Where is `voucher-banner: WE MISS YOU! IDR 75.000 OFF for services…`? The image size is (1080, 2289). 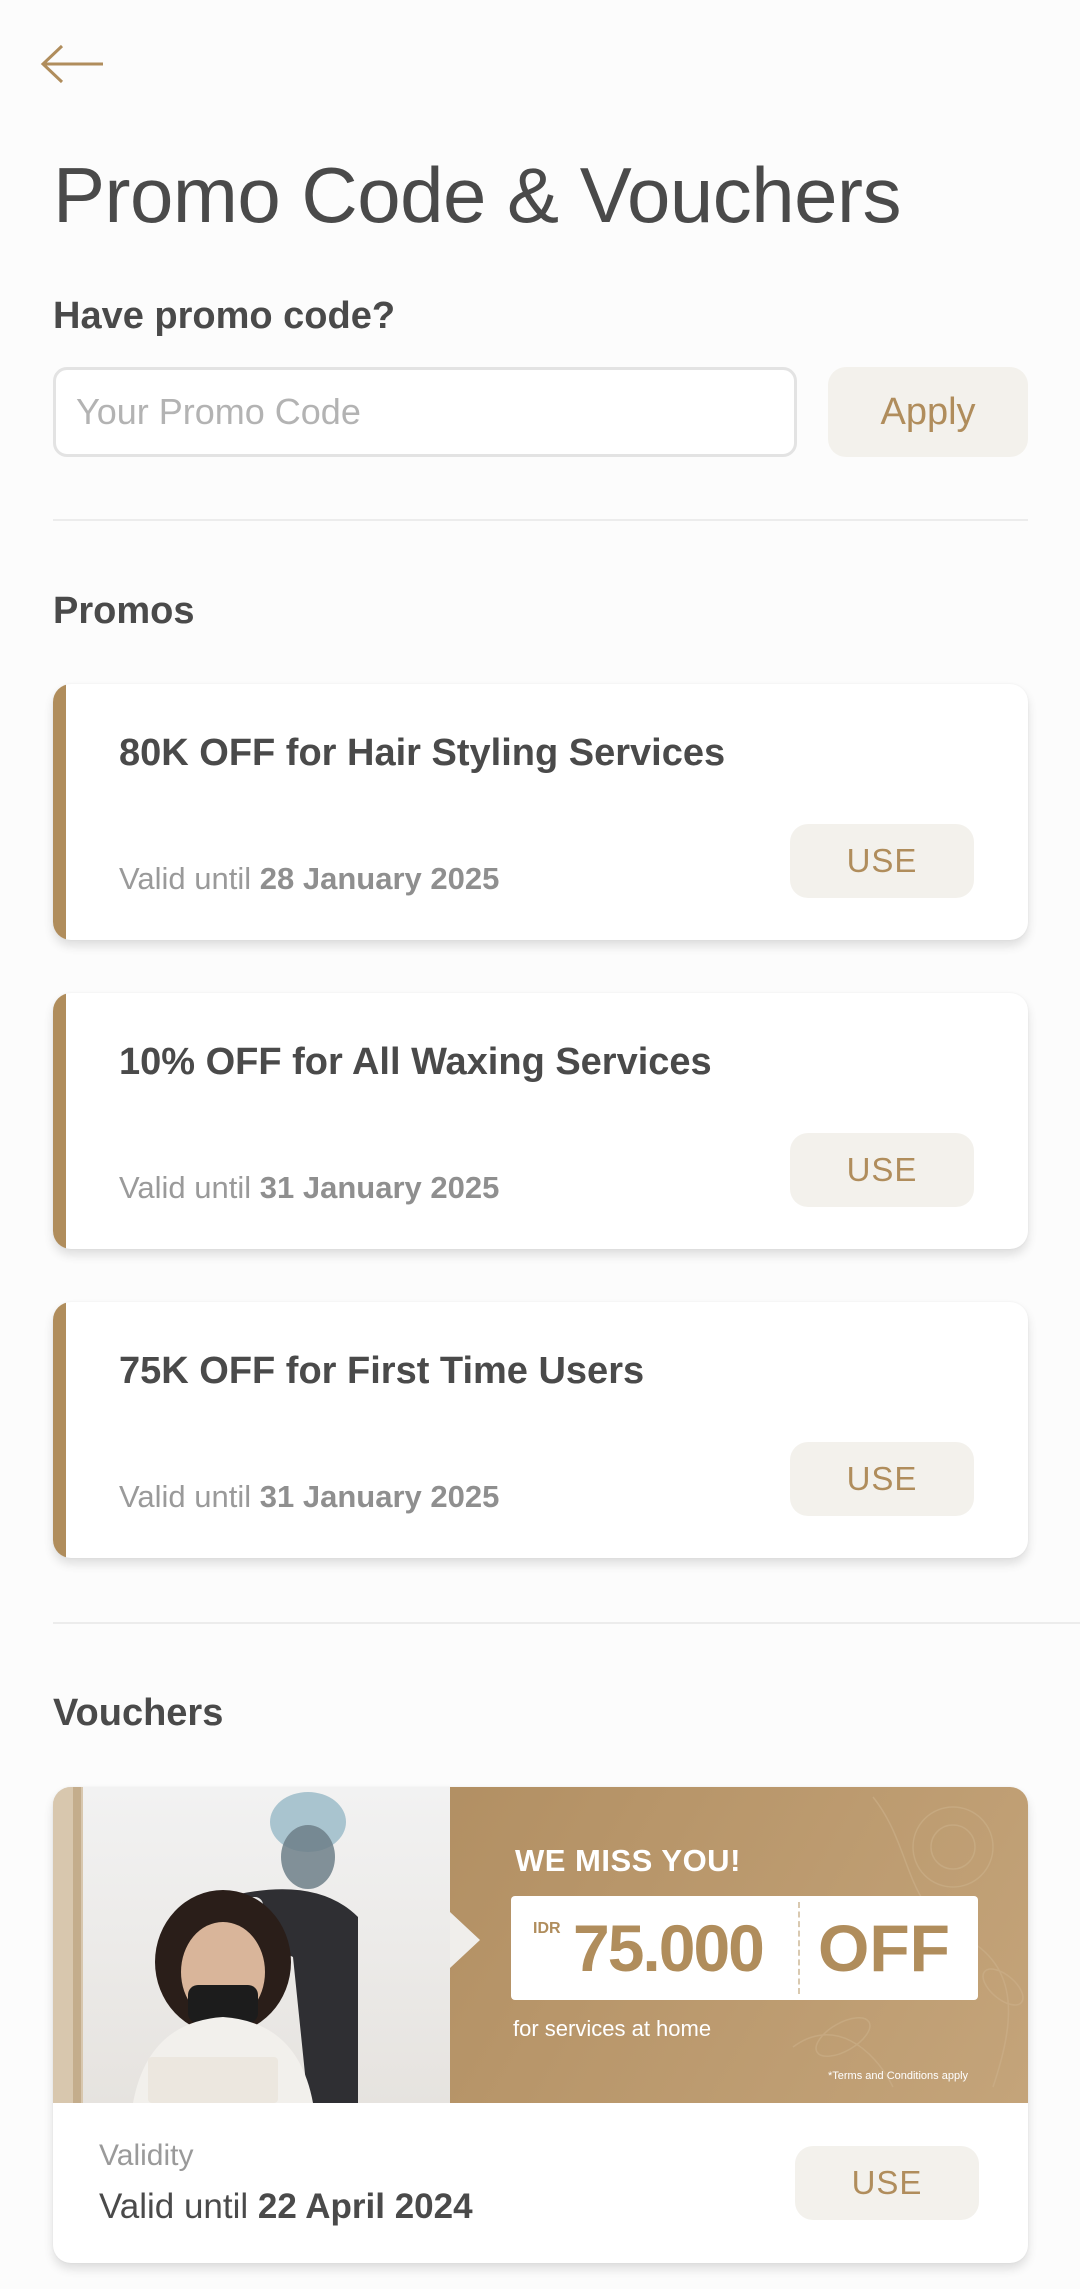
voucher-banner: WE MISS YOU! IDR 75.000 OFF for services… is located at coordinates (540, 1945).